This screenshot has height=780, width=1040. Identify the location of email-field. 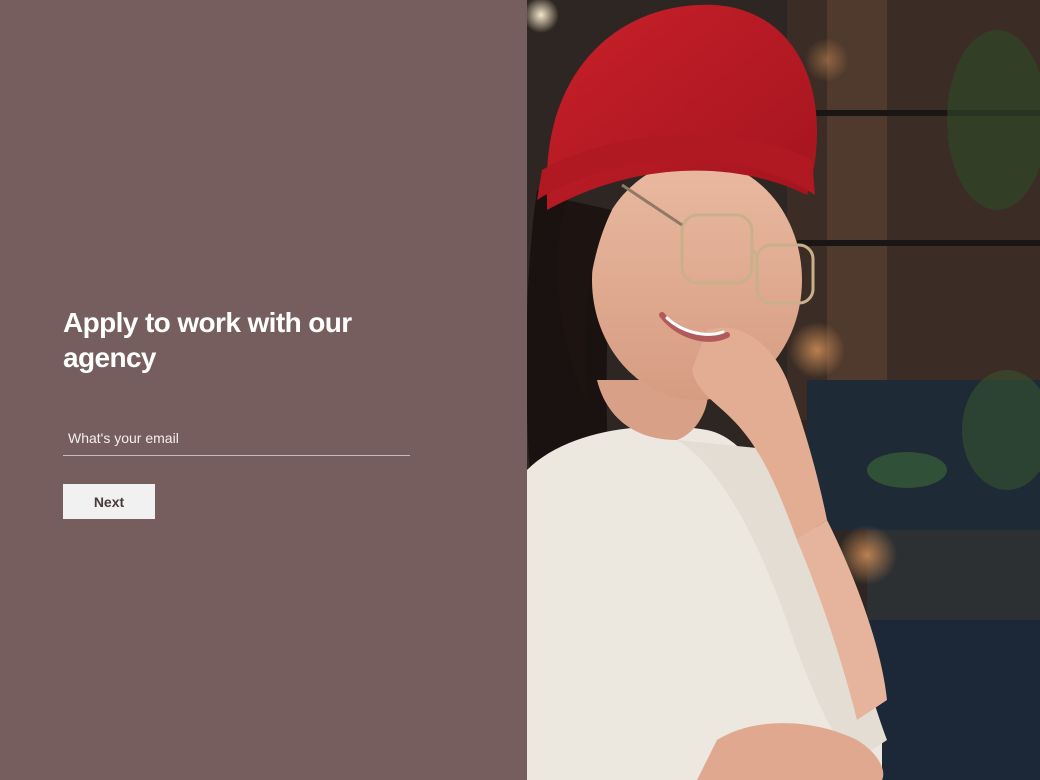
(236, 438).